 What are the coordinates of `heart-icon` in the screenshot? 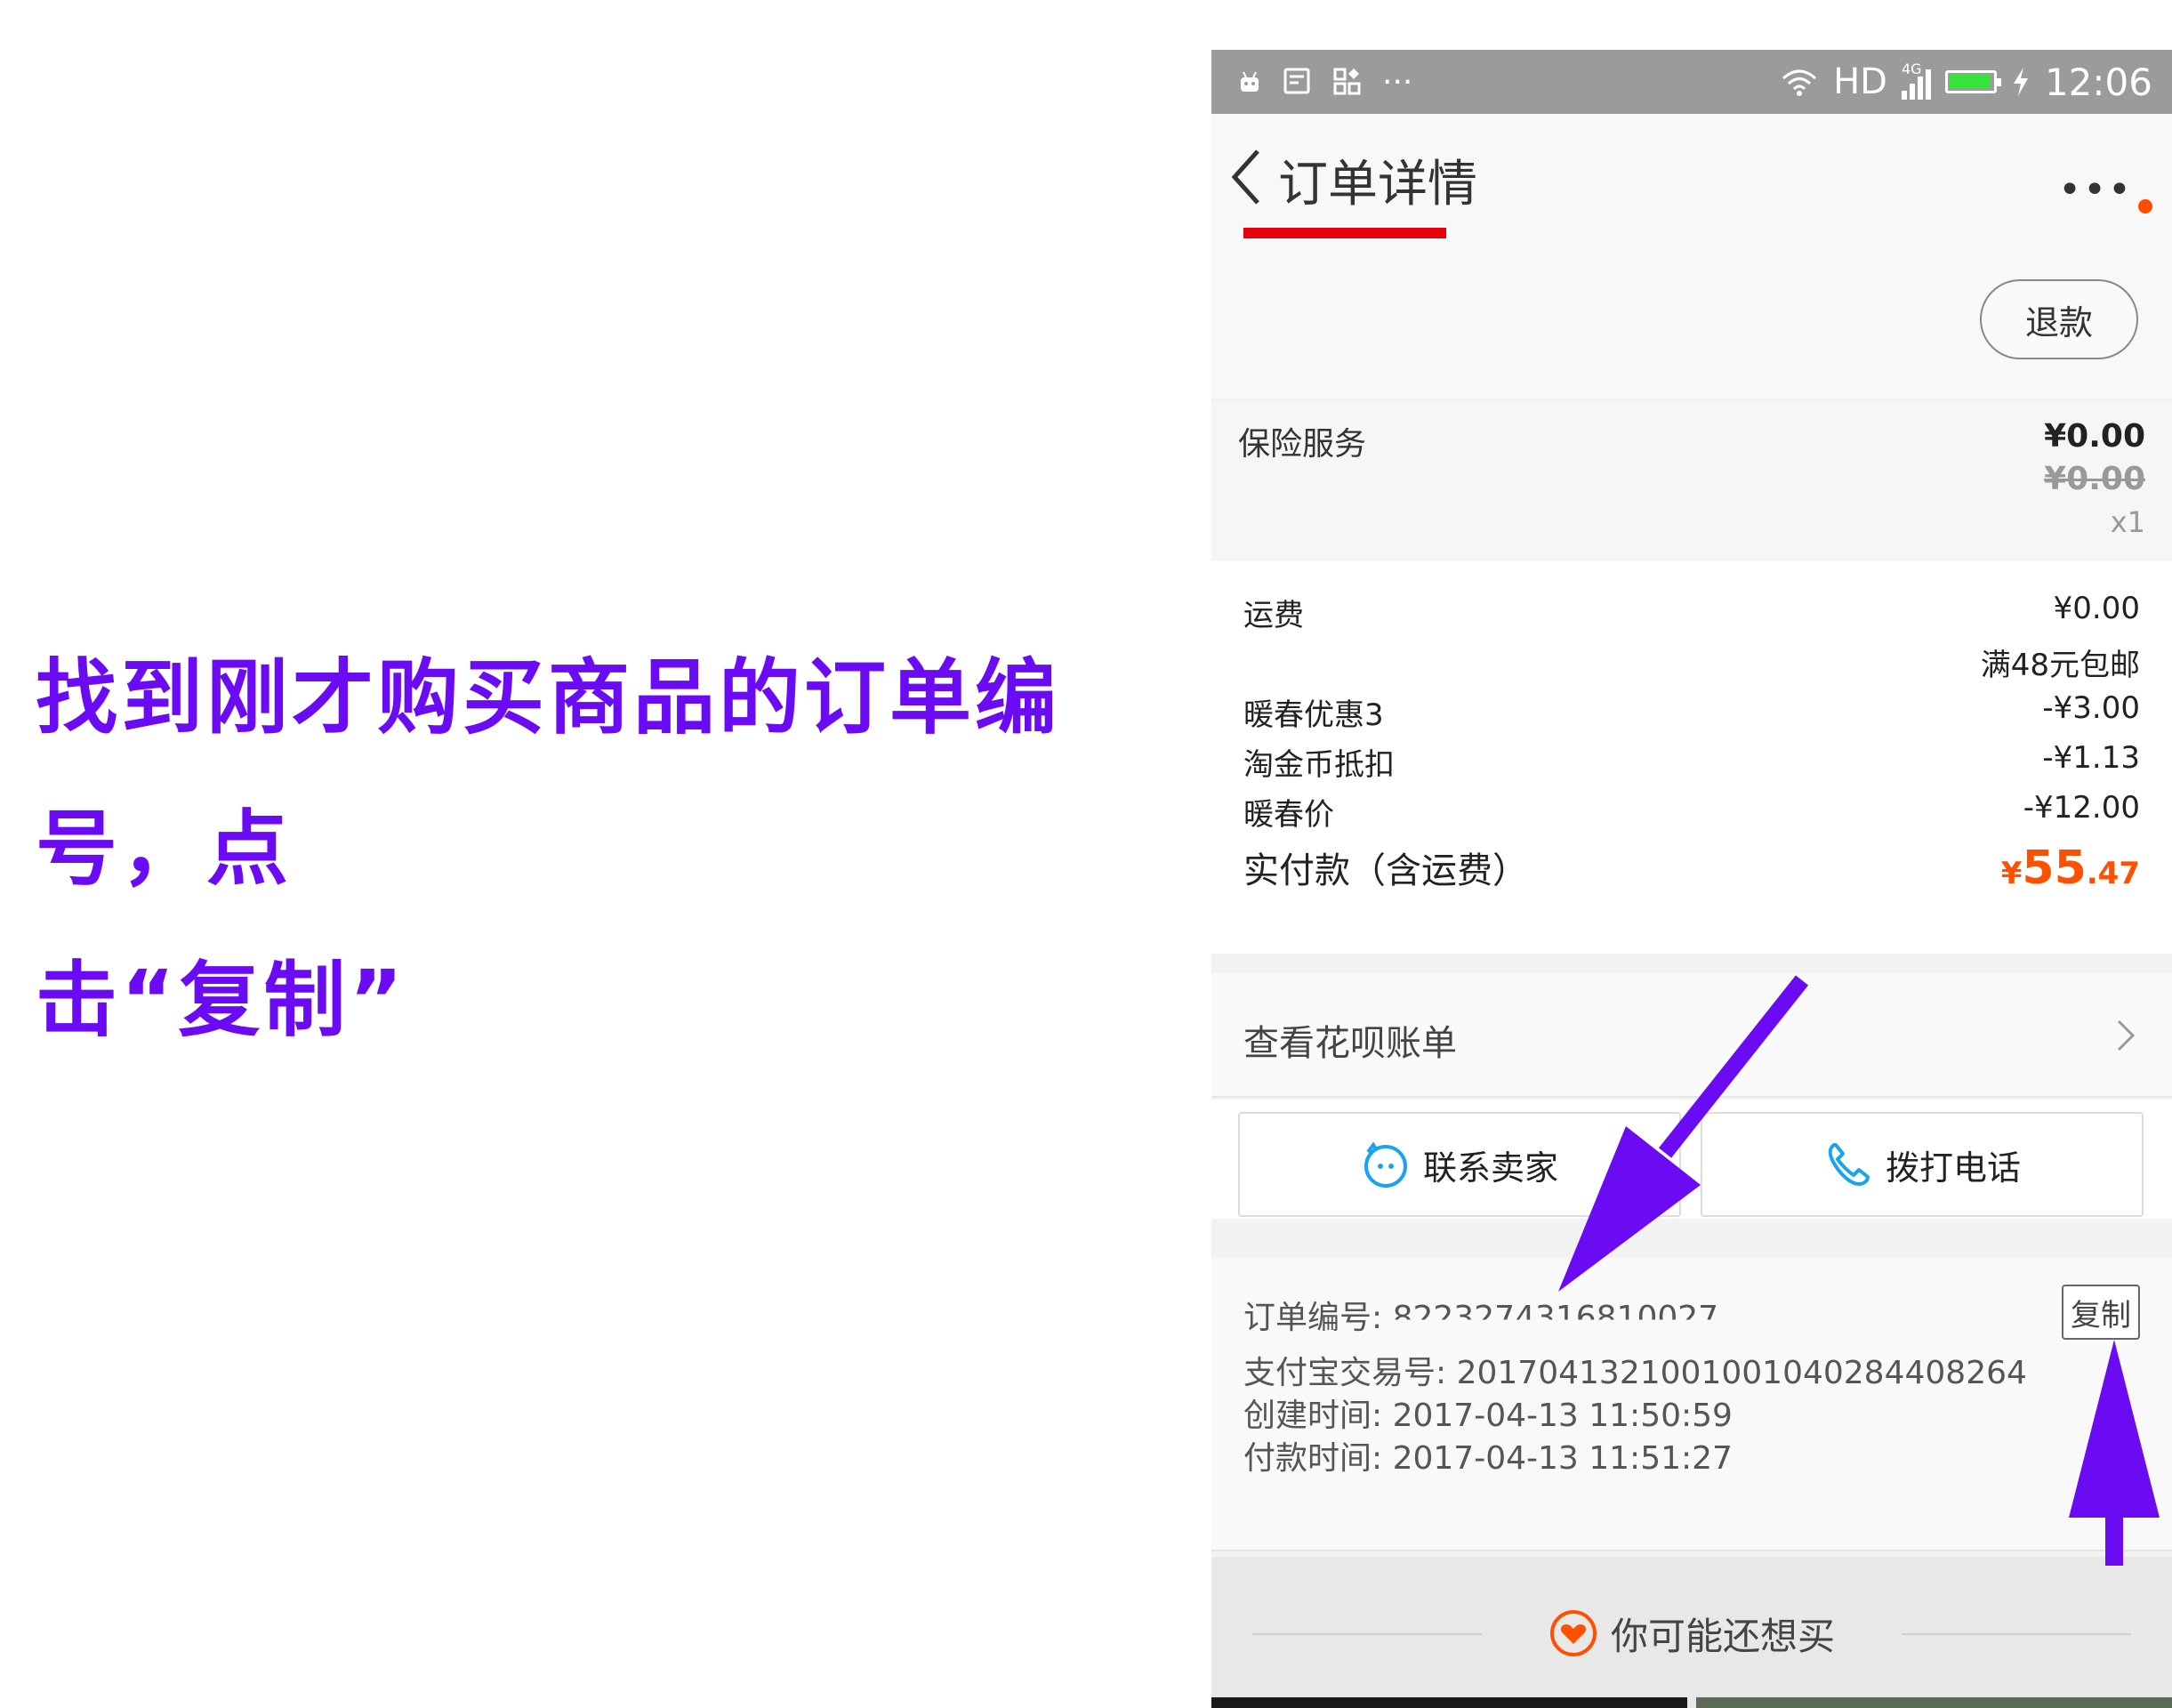 It's located at (1573, 1633).